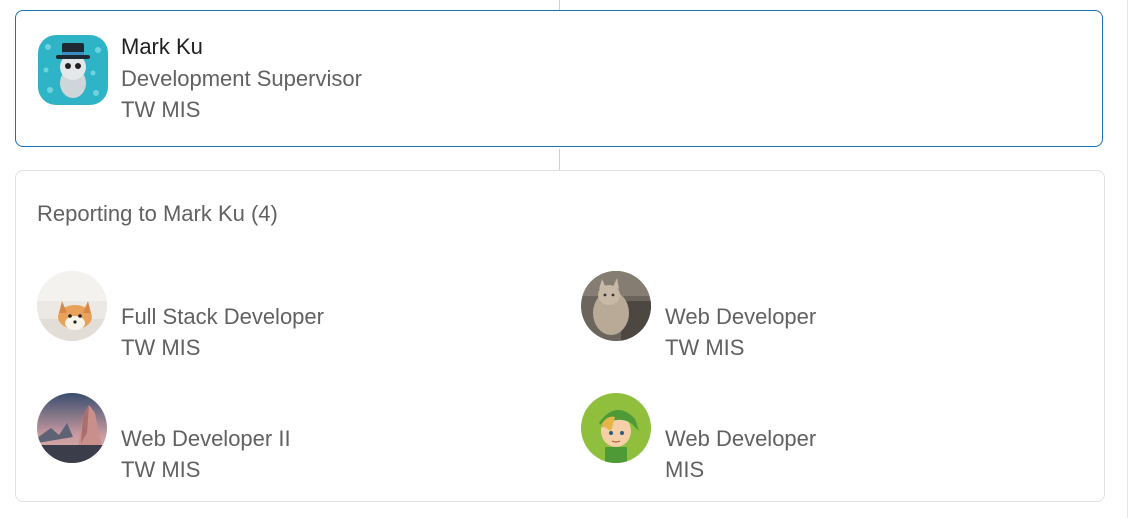  I want to click on report-item: Full Stack Developer TW MIS, so click(287, 316).